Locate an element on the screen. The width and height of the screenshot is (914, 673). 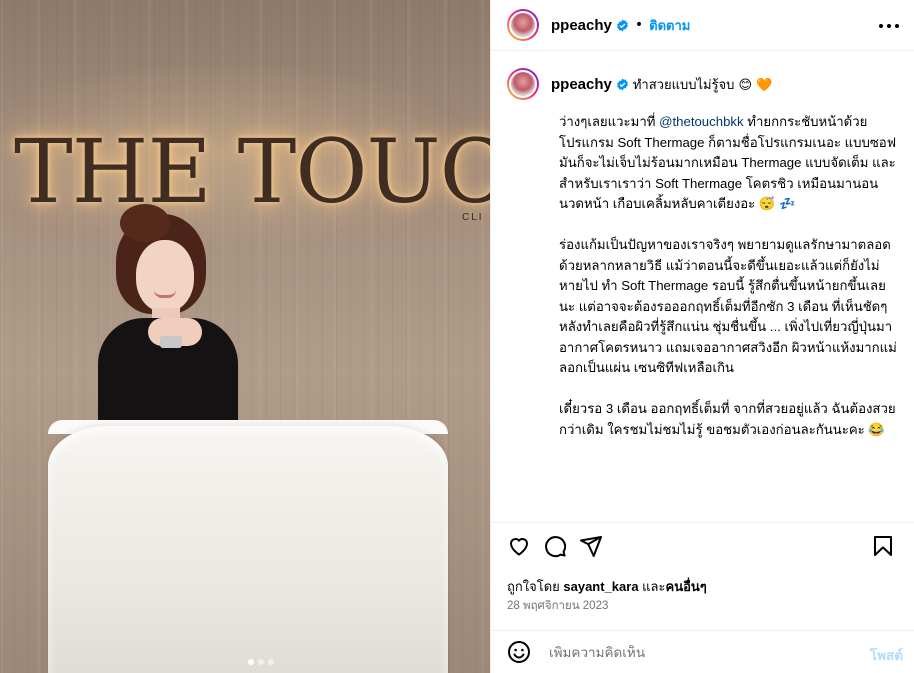
likes-others-link: คนอื่นๆ is located at coordinates (686, 586).